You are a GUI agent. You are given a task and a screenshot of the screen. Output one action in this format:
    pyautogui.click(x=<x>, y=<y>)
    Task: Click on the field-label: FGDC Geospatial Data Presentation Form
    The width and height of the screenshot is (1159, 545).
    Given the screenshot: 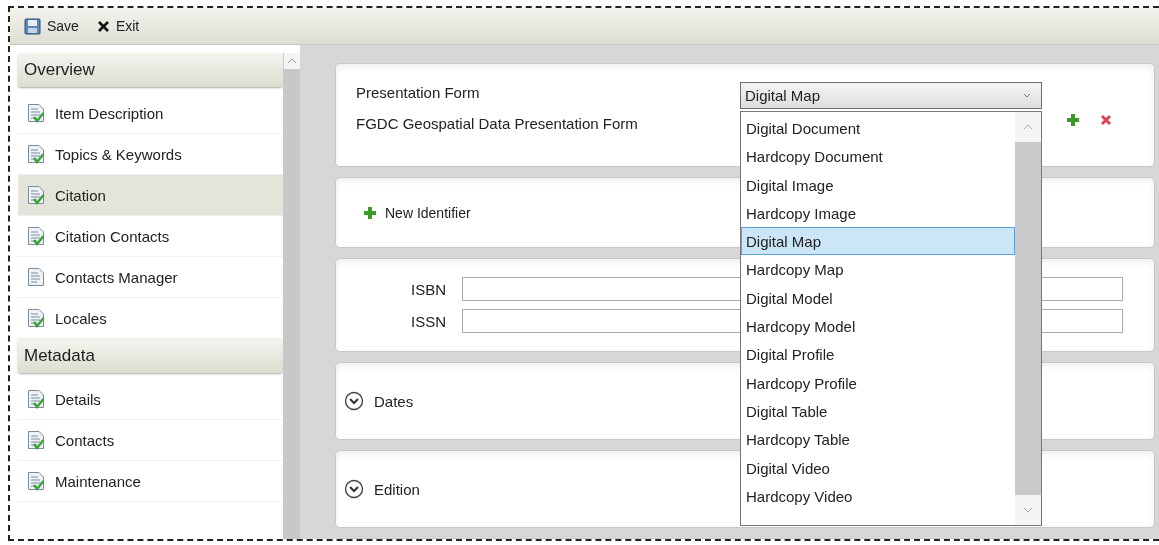 What is the action you would take?
    pyautogui.click(x=497, y=123)
    